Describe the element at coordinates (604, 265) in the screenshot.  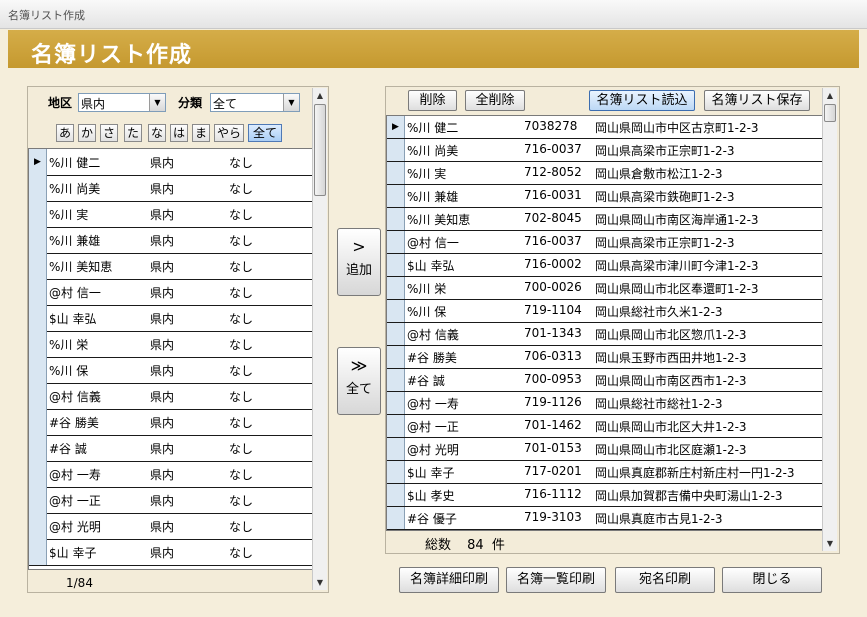
I see `table-row: $山 幸弘 716-0002 岡山県高梁市津川町今津1-2-3` at that location.